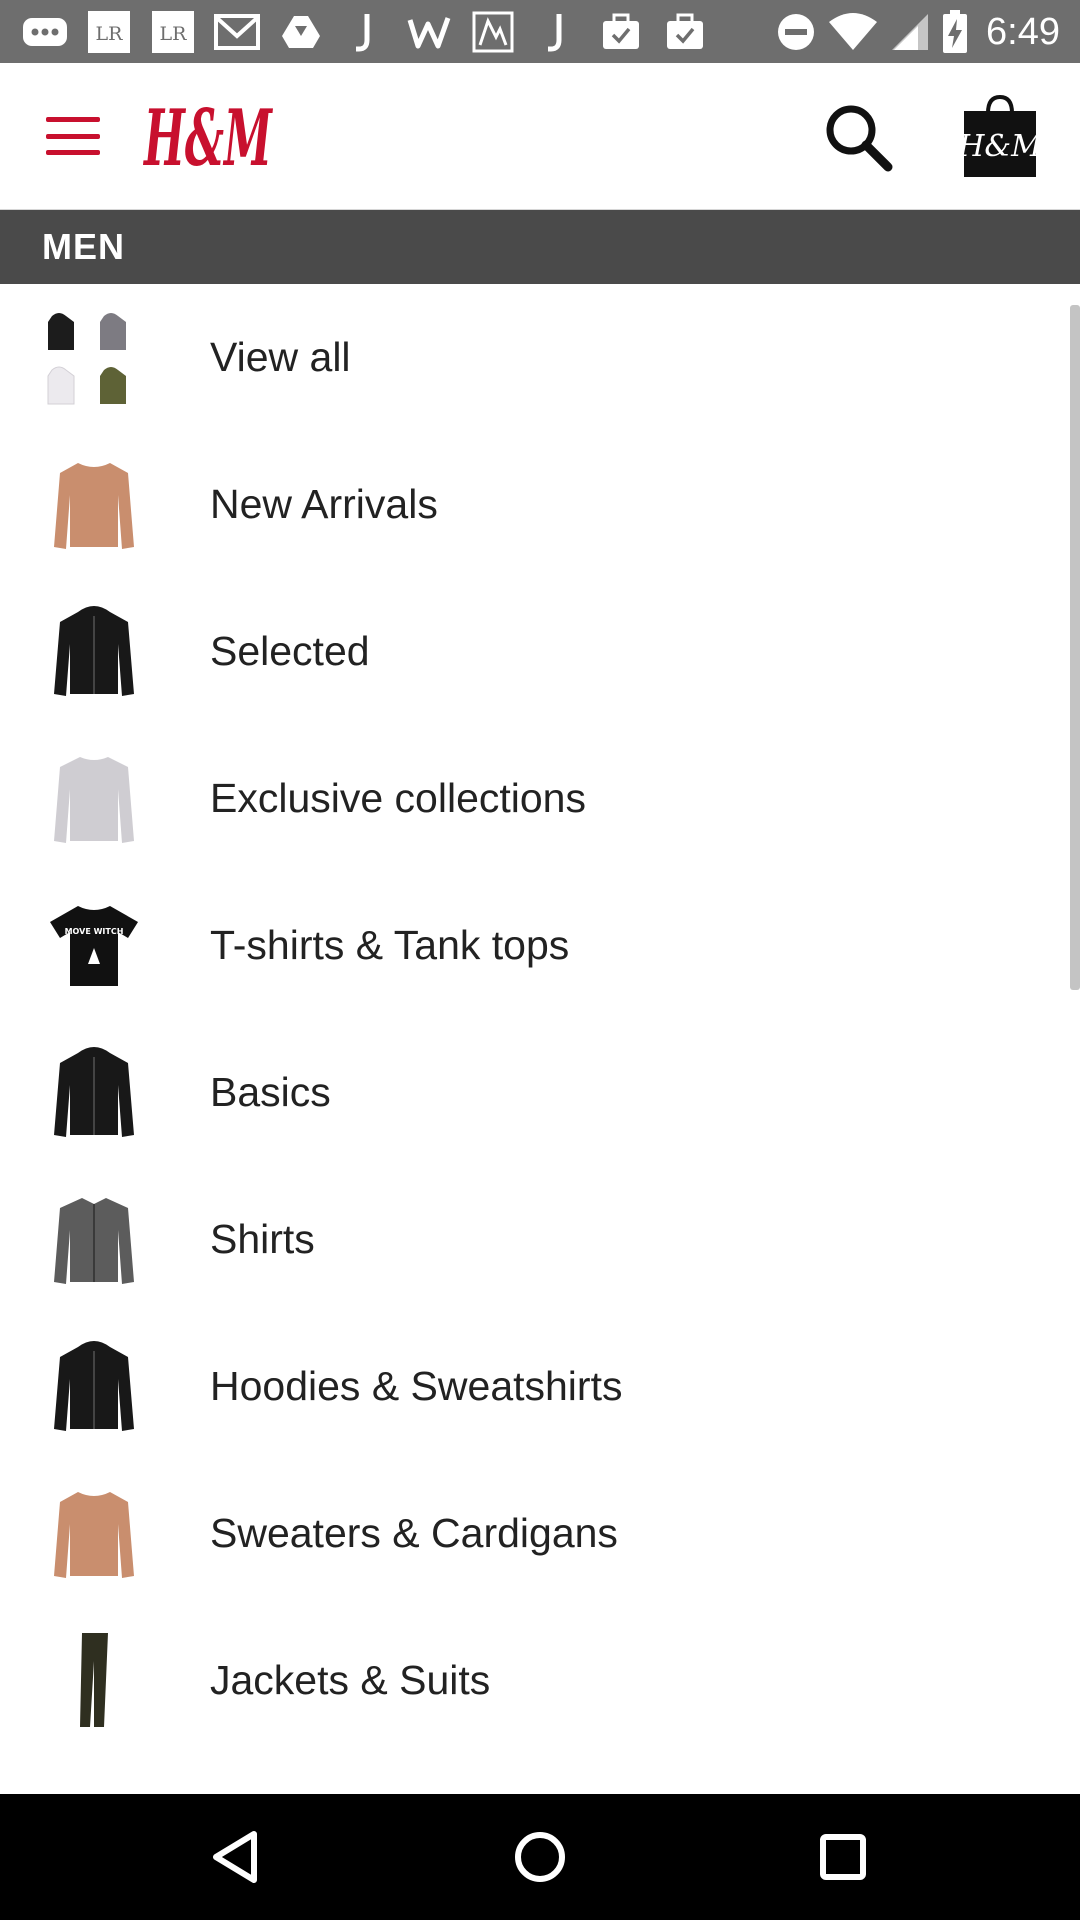 This screenshot has width=1080, height=1920. Describe the element at coordinates (796, 32) in the screenshot. I see `do-not-disturb-icon` at that location.